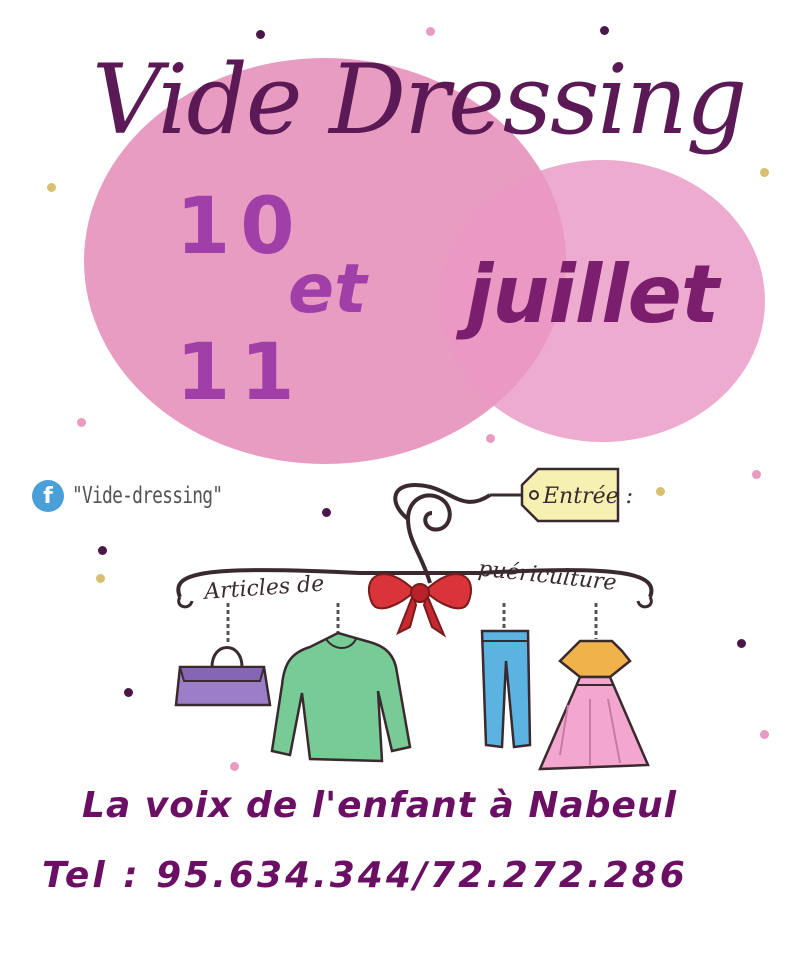 Image resolution: width=812 pixels, height=960 pixels. I want to click on handbag, so click(223, 676).